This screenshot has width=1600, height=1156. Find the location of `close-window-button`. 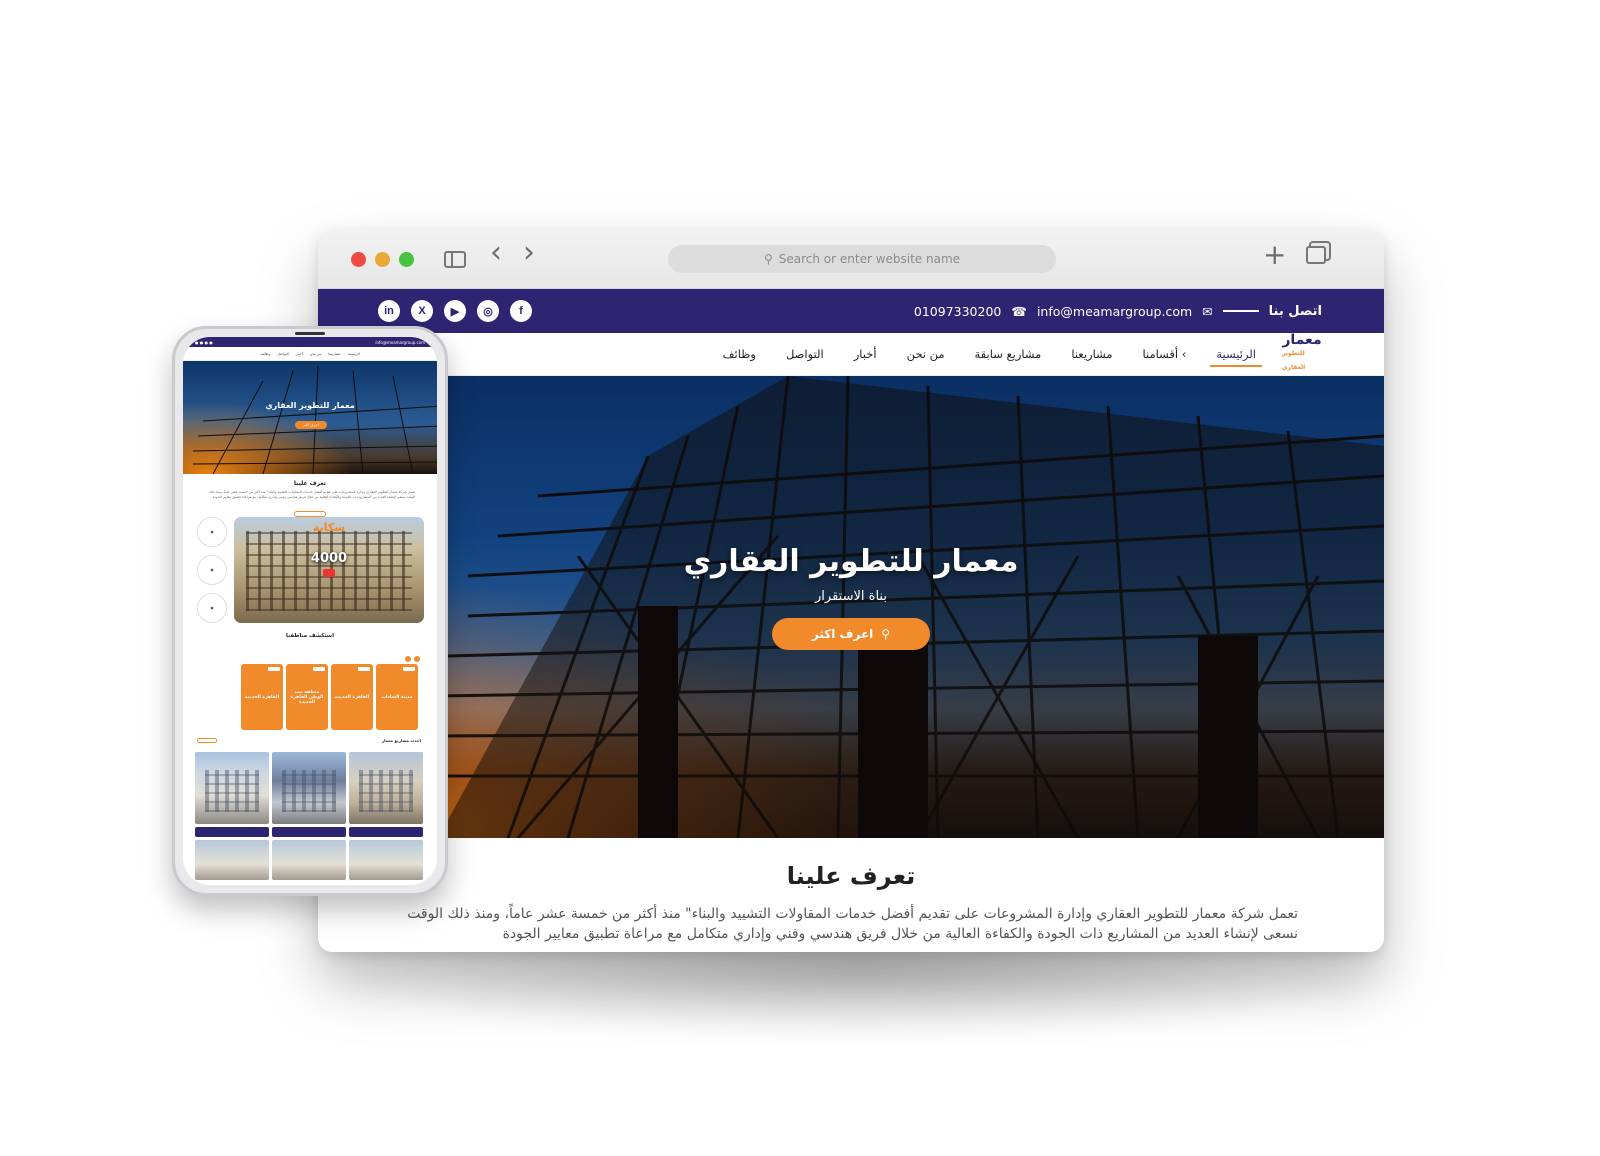

close-window-button is located at coordinates (358, 259).